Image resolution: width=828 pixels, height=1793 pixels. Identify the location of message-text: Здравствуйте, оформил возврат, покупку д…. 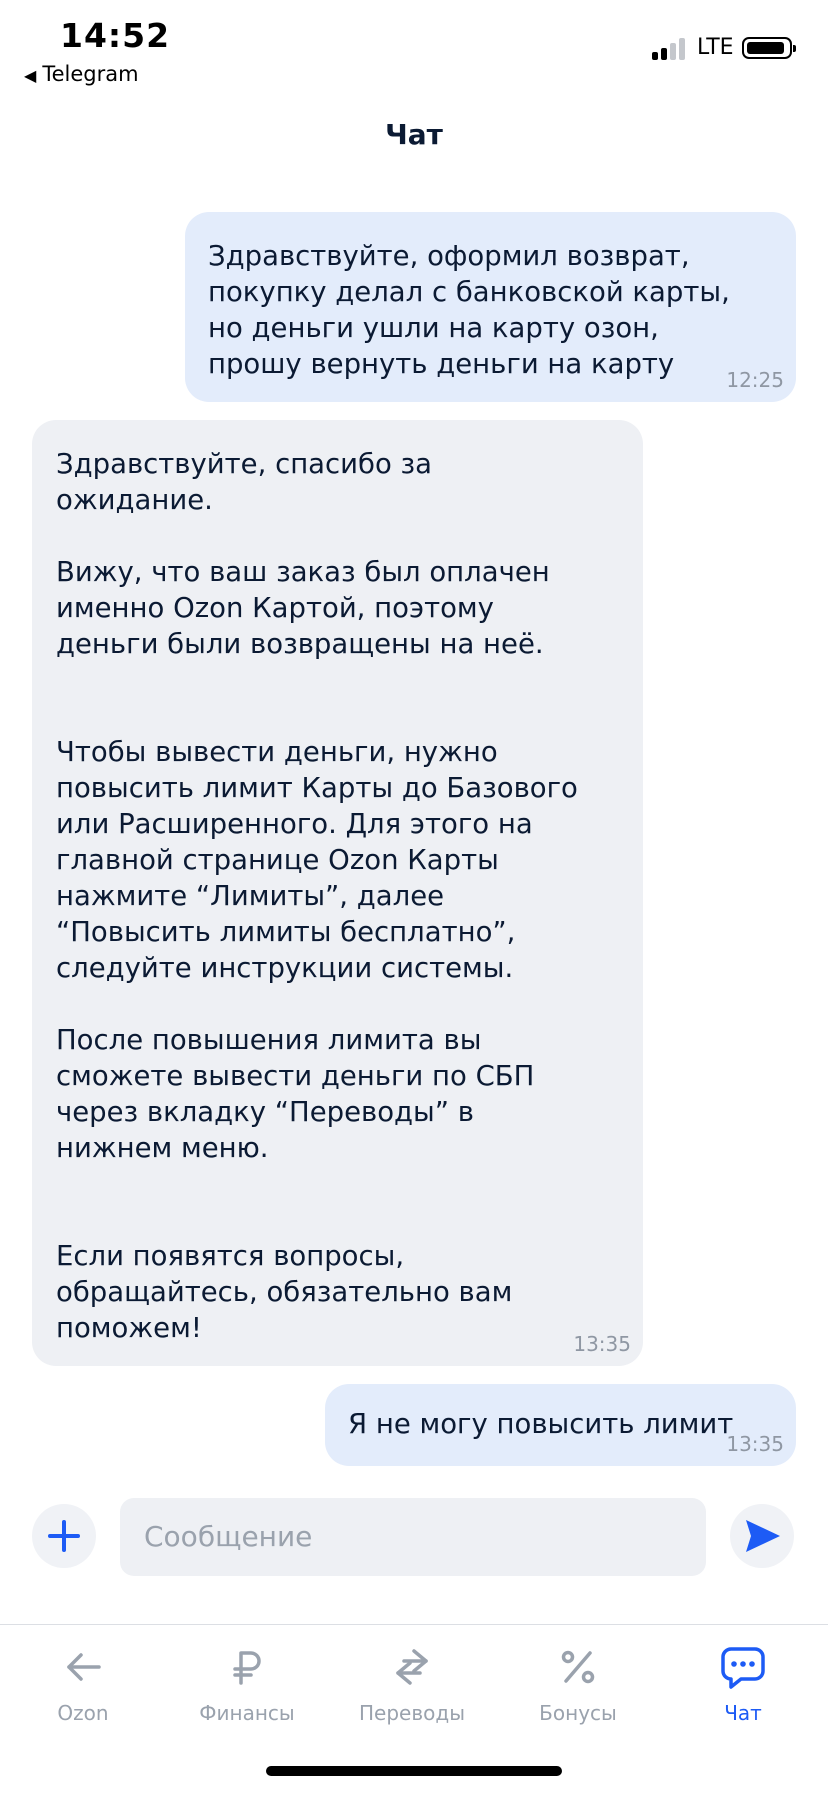
(469, 310).